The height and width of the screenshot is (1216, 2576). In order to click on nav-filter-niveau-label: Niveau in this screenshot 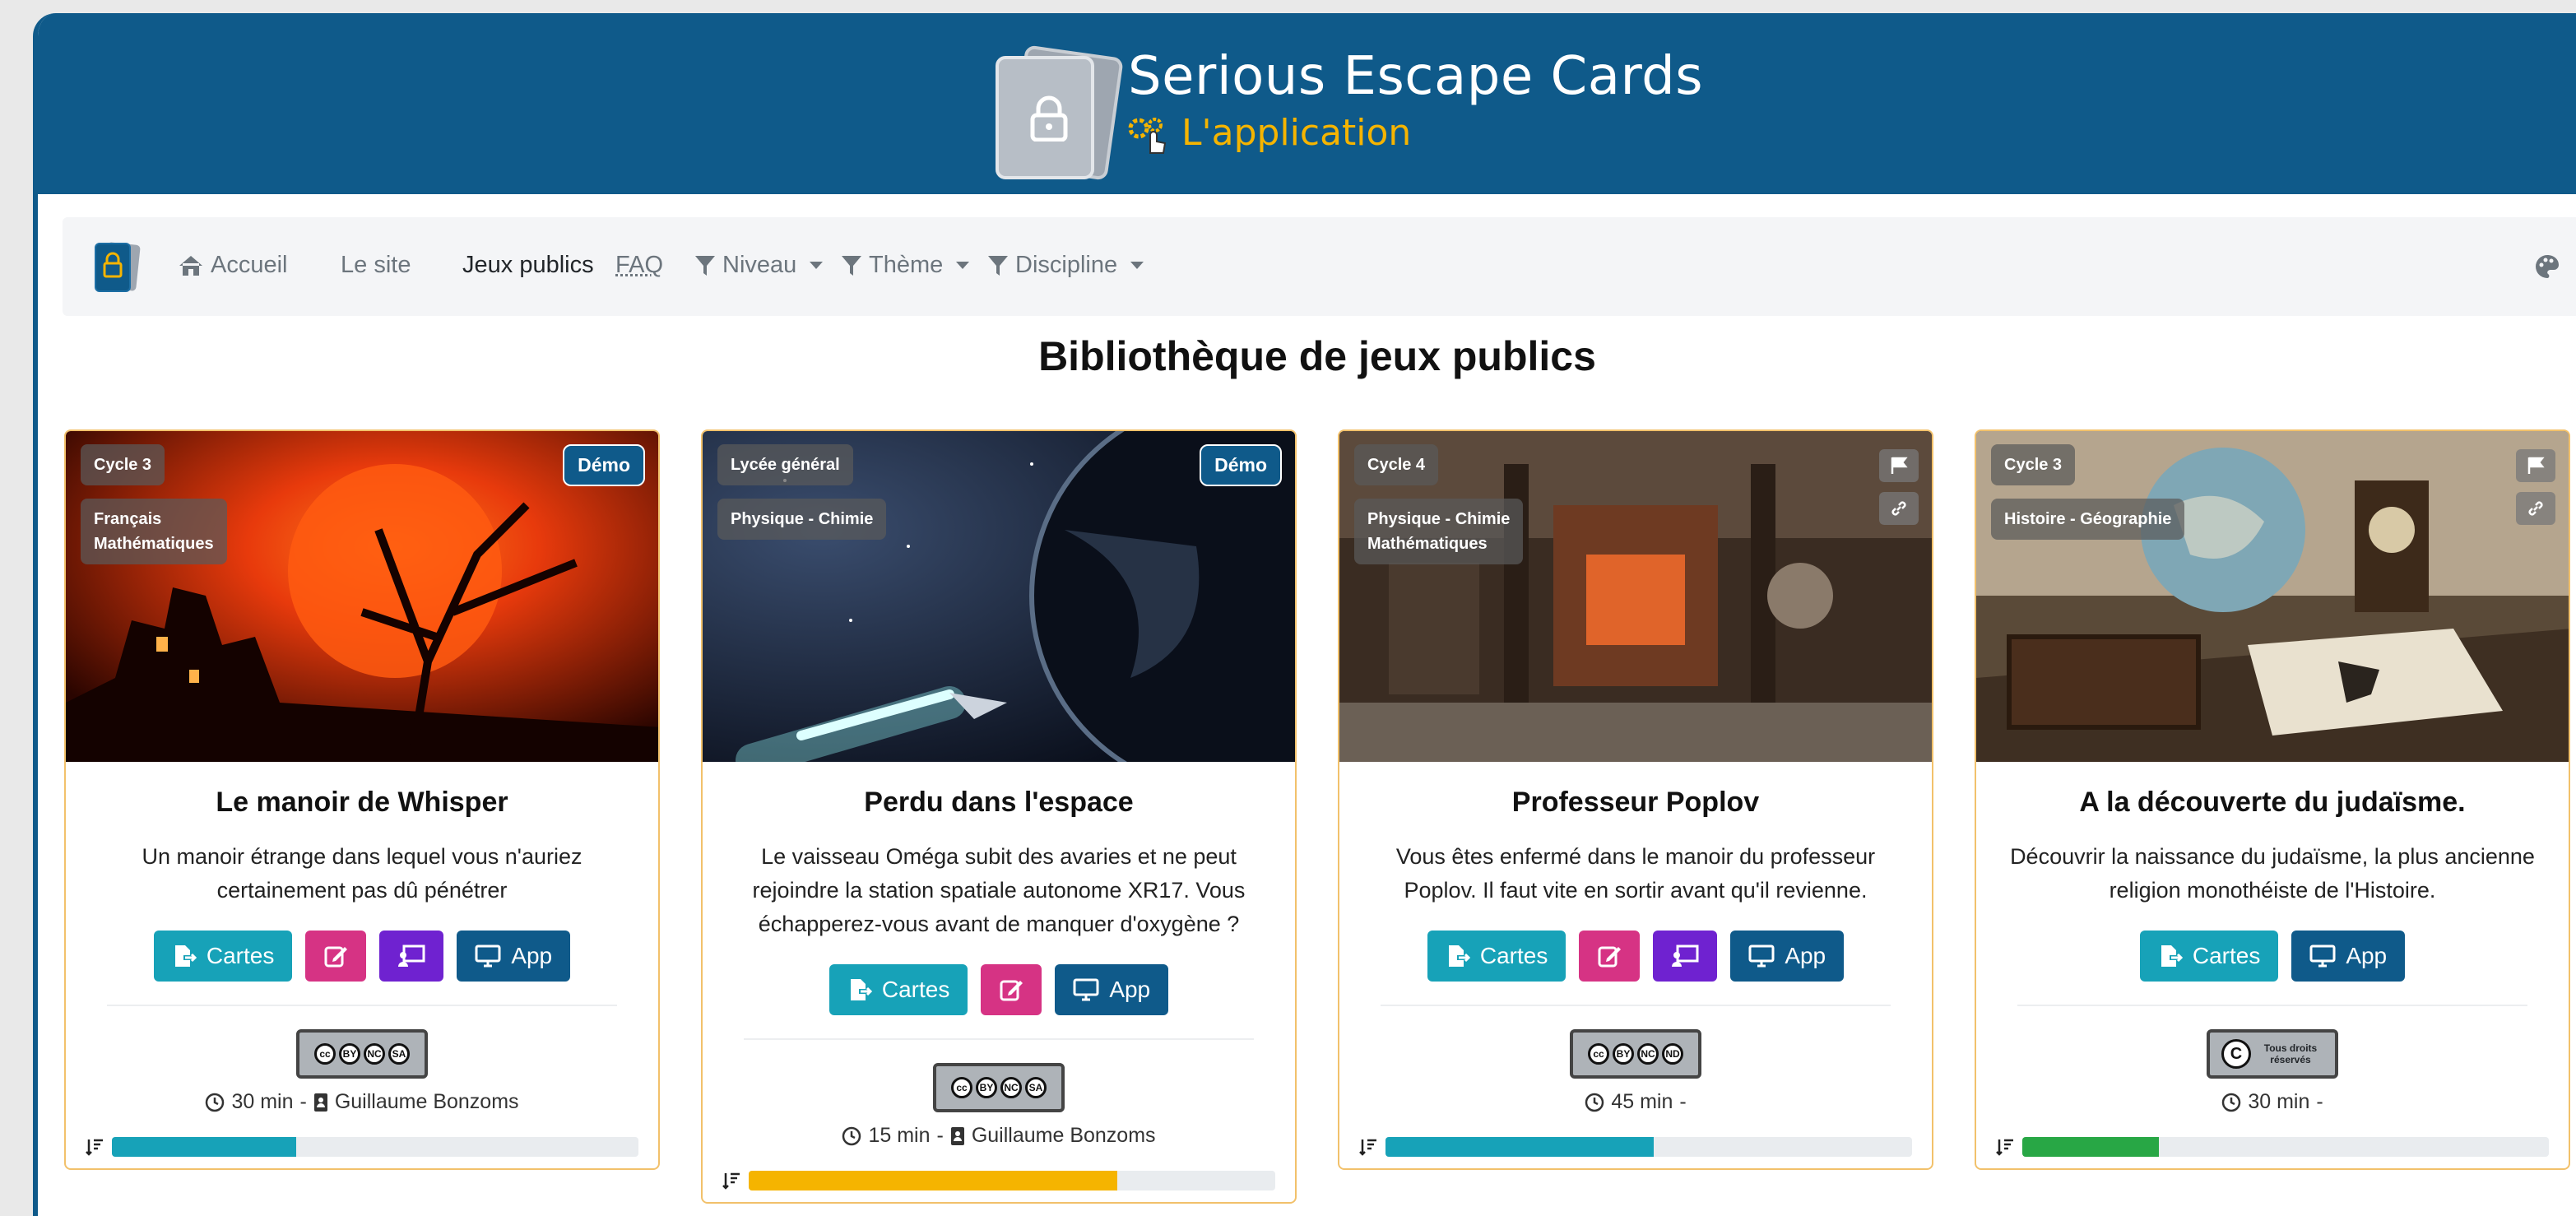, I will do `click(760, 265)`.